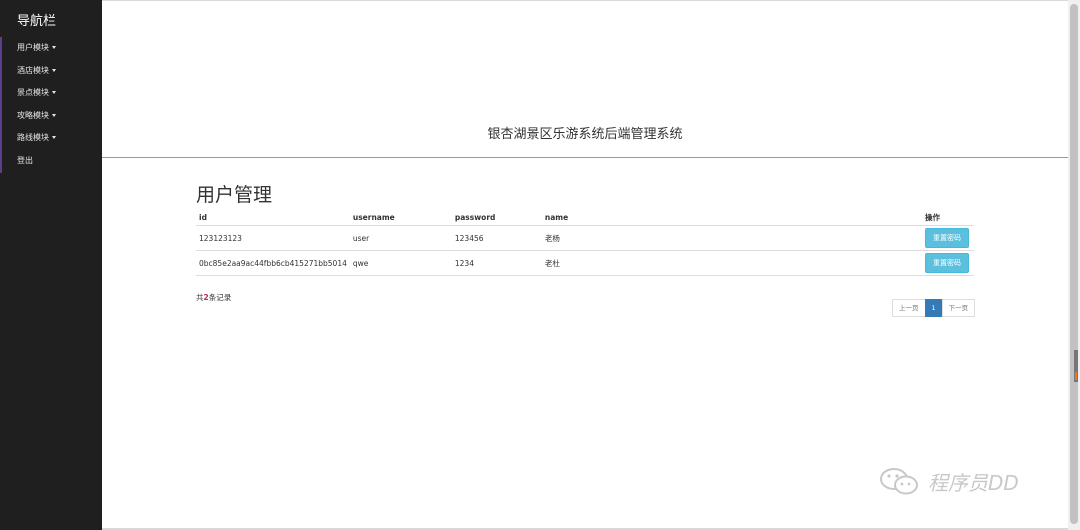  I want to click on sidebar: 导航栏 用户模块 酒店模块 景点模块 攻略模块 路线模块 登出, so click(51, 265).